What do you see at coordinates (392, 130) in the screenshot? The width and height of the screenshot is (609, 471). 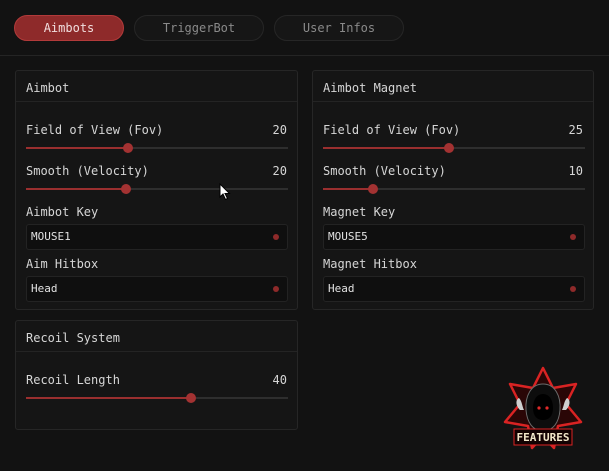 I see `magnet-fov-label: Field of View (Fov)` at bounding box center [392, 130].